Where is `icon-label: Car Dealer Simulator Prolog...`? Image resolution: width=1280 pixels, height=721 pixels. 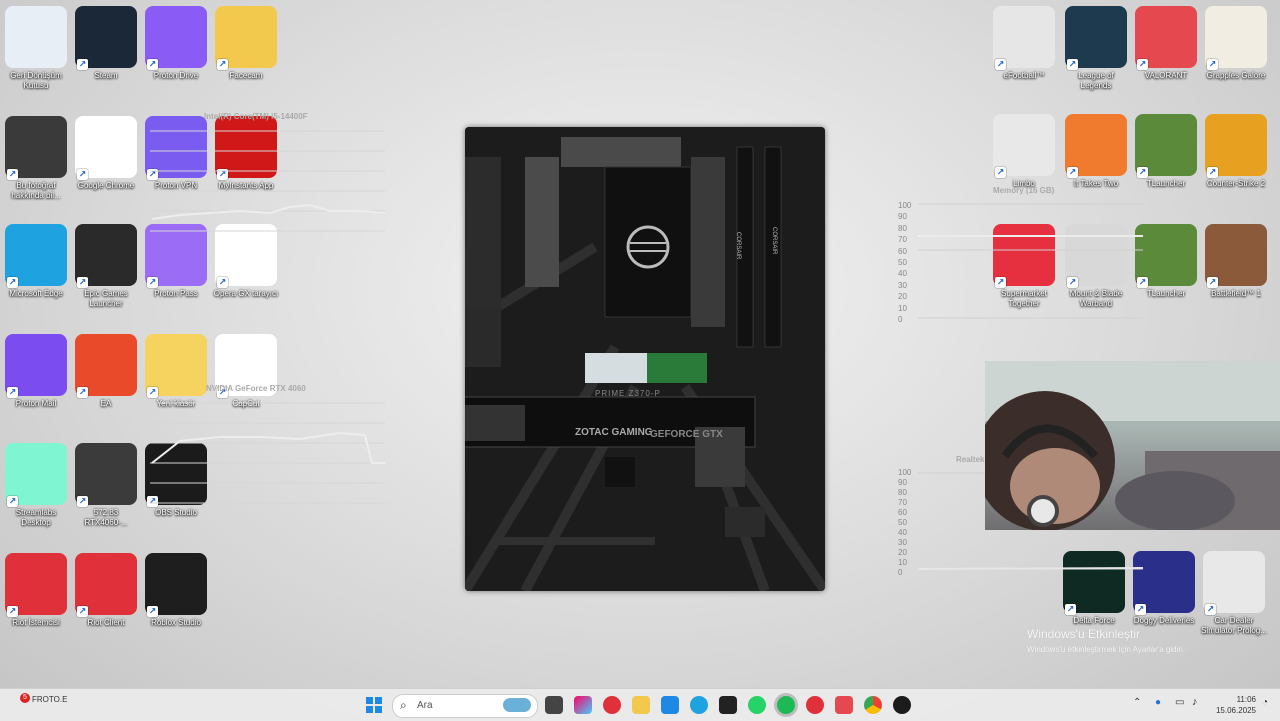 icon-label: Car Dealer Simulator Prolog... is located at coordinates (1234, 625).